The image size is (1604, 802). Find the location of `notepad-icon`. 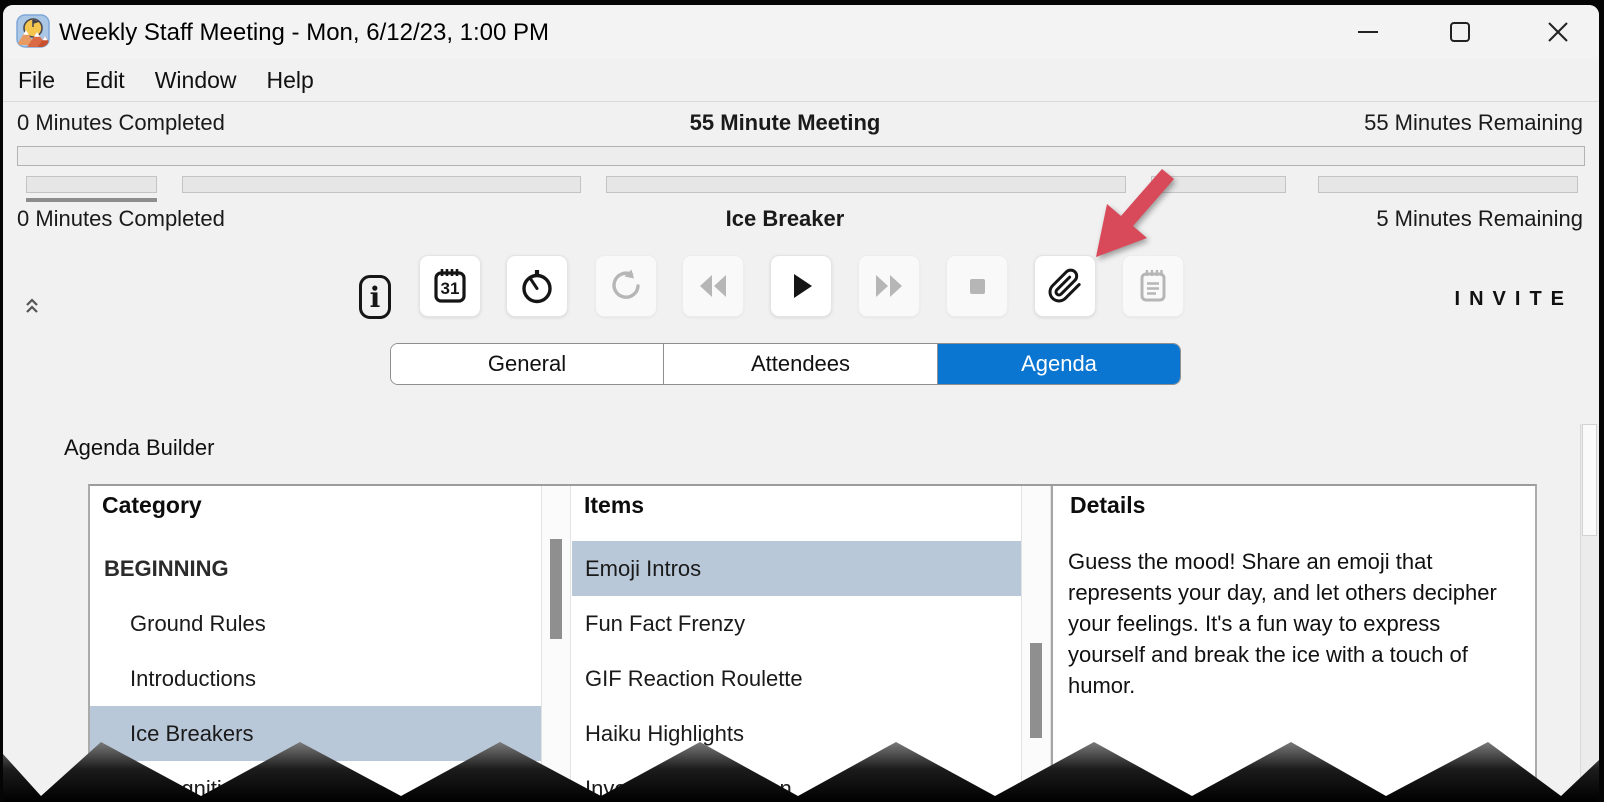

notepad-icon is located at coordinates (1153, 286).